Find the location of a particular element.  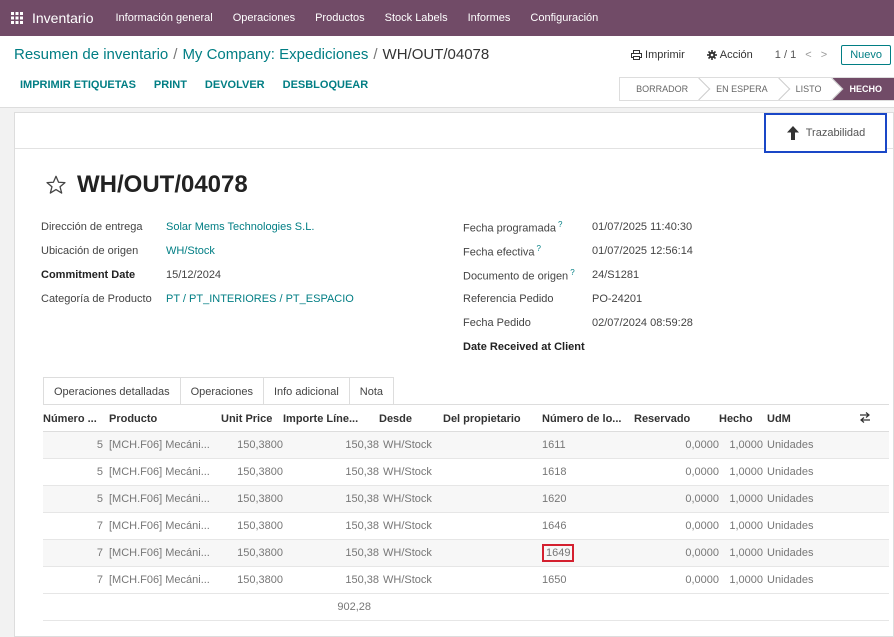

tab-operations: Operaciones is located at coordinates (222, 391).